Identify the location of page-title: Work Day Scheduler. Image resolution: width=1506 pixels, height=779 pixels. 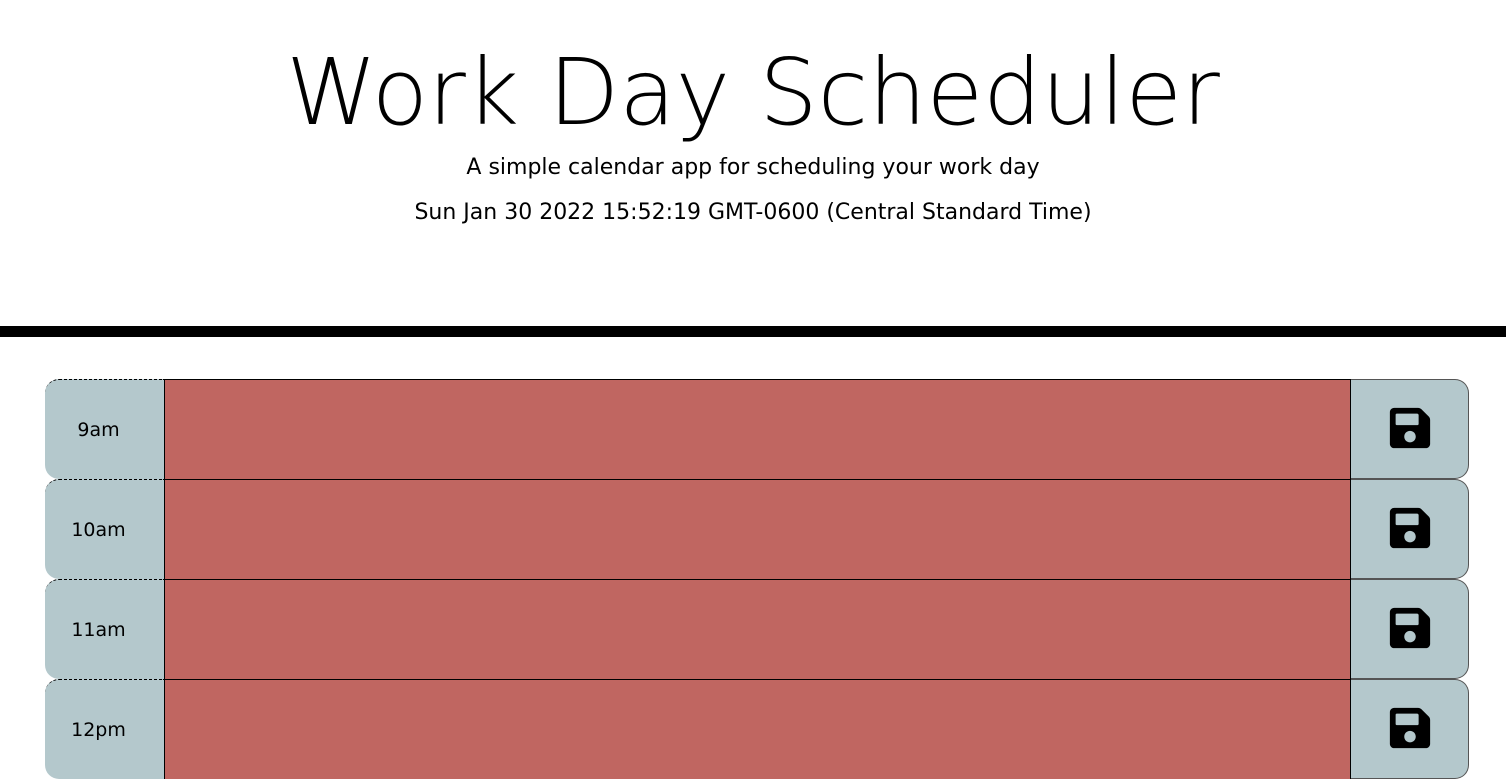
(753, 92).